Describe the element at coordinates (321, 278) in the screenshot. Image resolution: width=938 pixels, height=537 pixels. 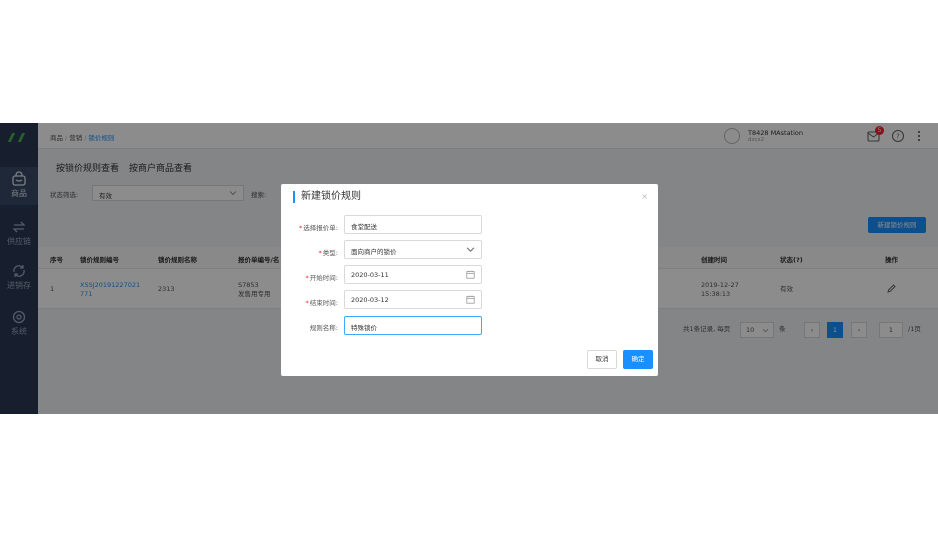
I see `field-label-start: *开始时间:` at that location.